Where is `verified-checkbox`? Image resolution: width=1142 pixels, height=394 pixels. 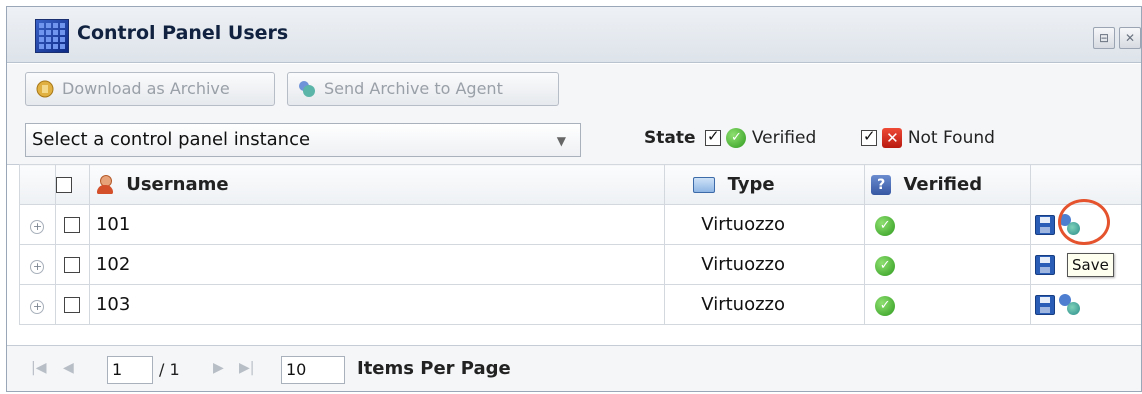
verified-checkbox is located at coordinates (713, 136).